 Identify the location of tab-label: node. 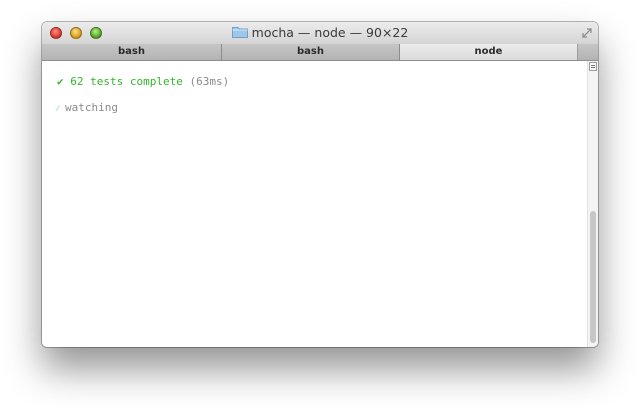
(488, 51).